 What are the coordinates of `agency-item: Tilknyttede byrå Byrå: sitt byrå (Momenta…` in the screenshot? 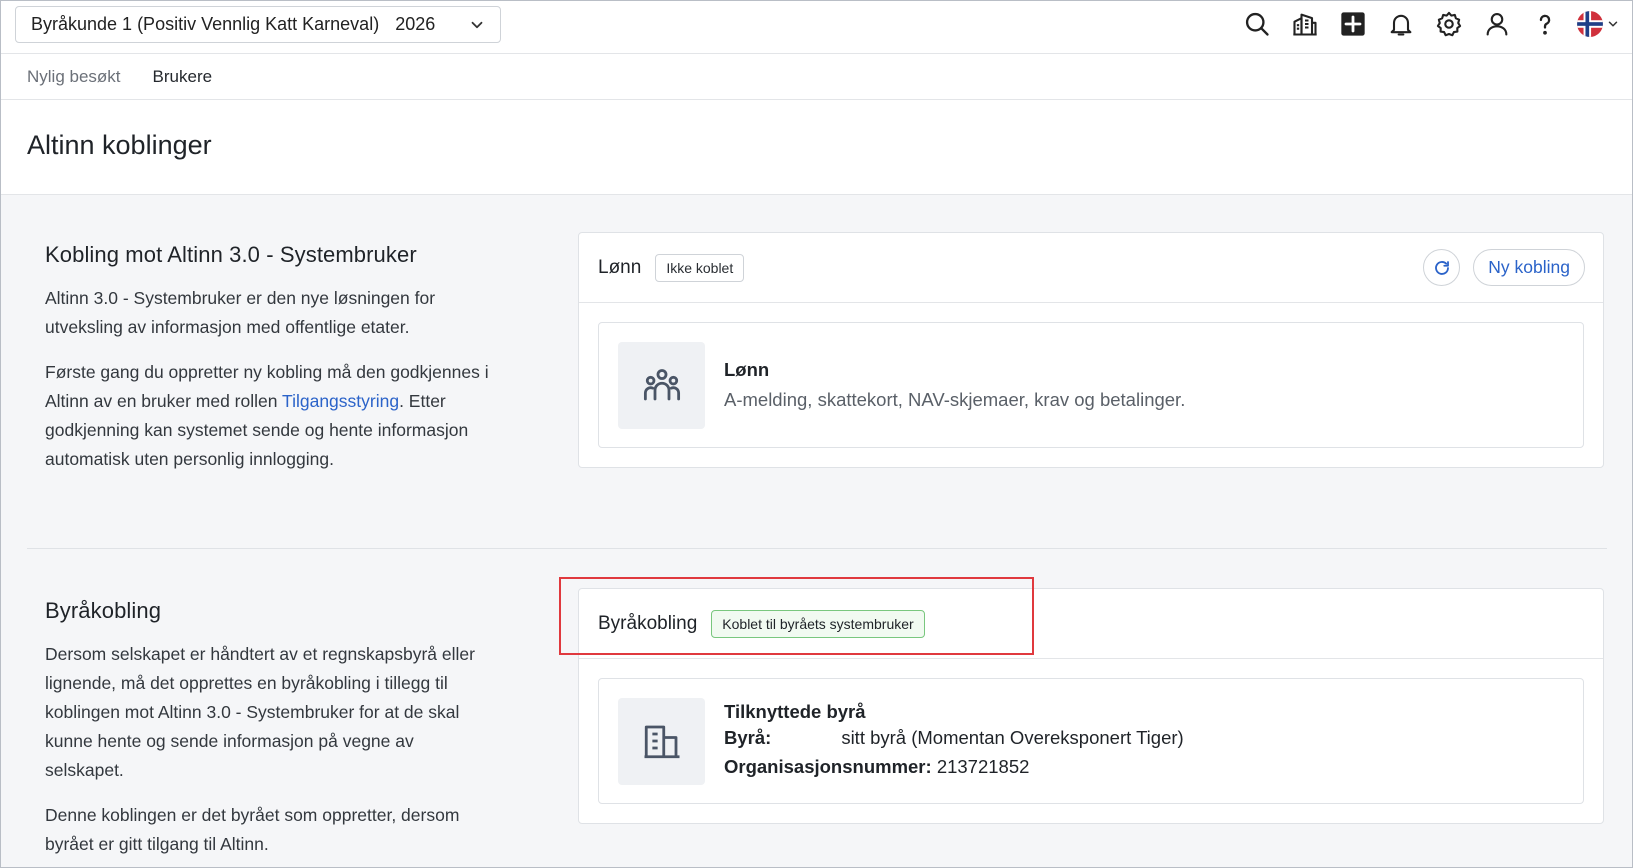 It's located at (1091, 741).